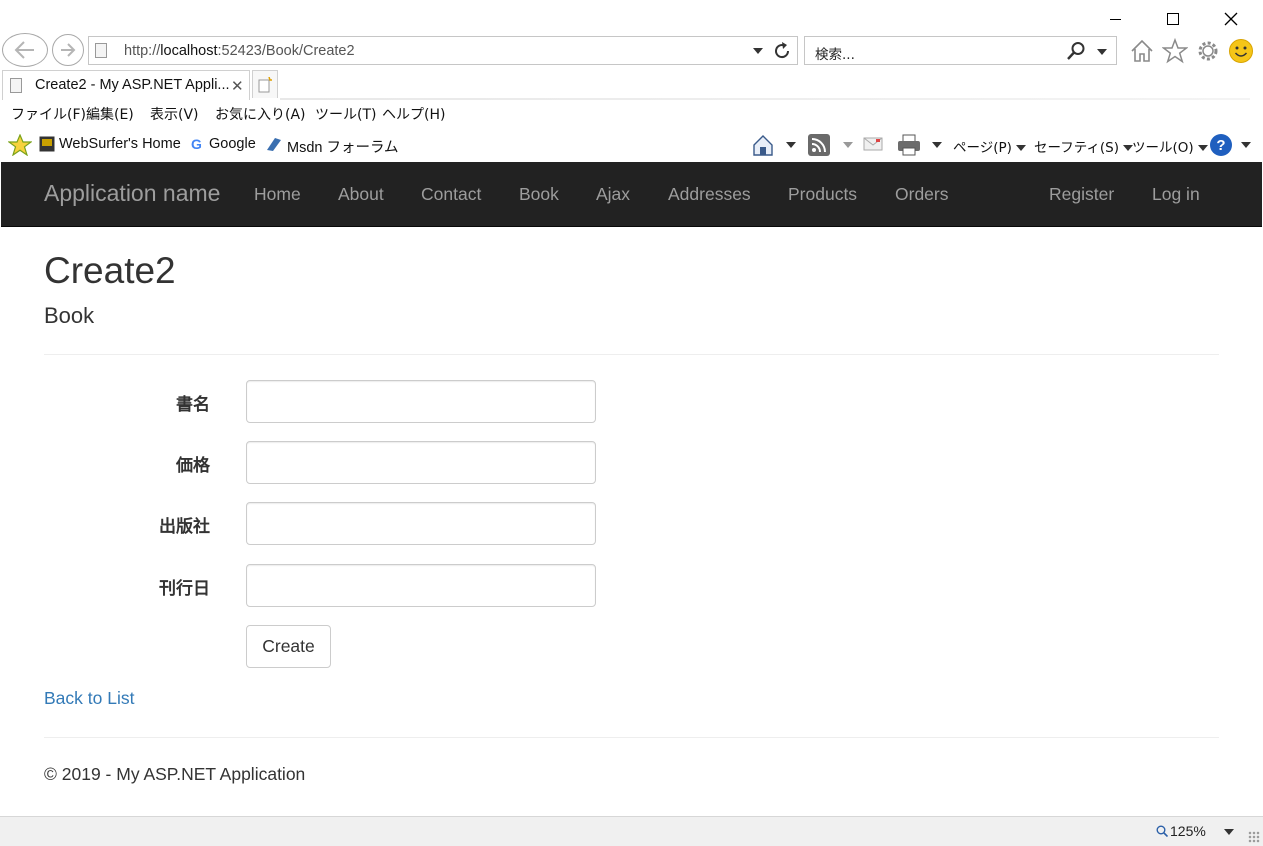 This screenshot has width=1263, height=846. Describe the element at coordinates (174, 114) in the screenshot. I see `menu-view: 表示(V)` at that location.